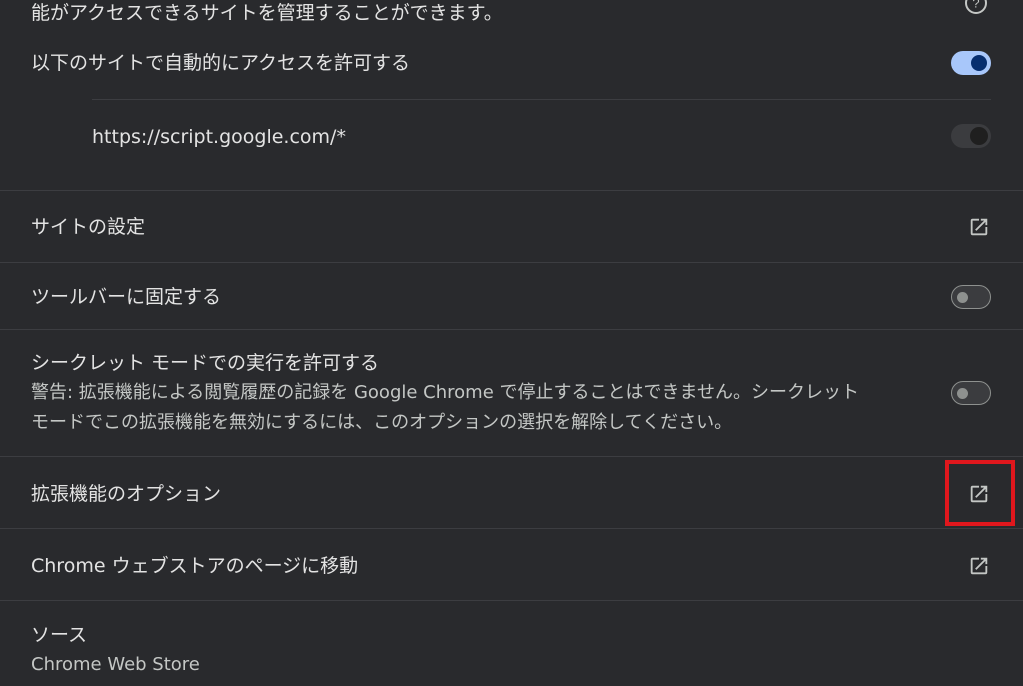 The height and width of the screenshot is (686, 1023). What do you see at coordinates (511, 296) in the screenshot?
I see `pin-to-toolbar-row: ツールバーに固定する` at bounding box center [511, 296].